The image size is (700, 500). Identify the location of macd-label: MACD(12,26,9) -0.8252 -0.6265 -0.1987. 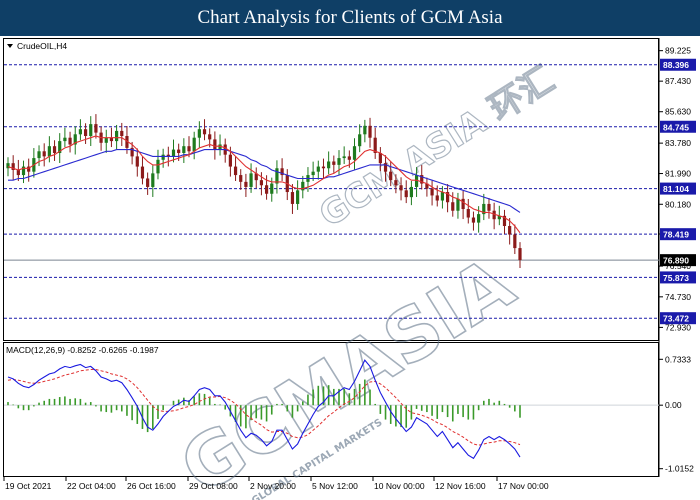
(82, 350).